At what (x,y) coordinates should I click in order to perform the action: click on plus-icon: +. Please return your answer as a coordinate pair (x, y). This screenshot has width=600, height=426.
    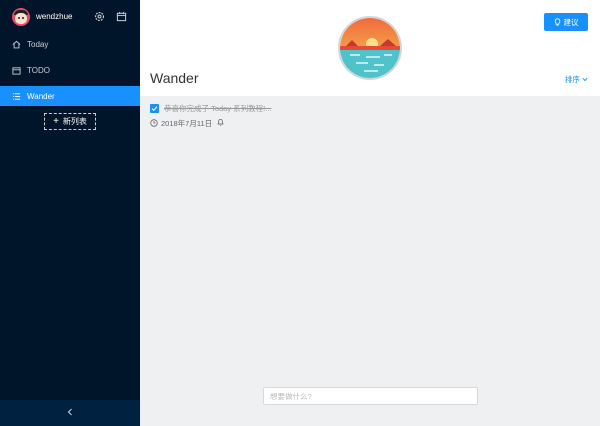
    Looking at the image, I should click on (56, 121).